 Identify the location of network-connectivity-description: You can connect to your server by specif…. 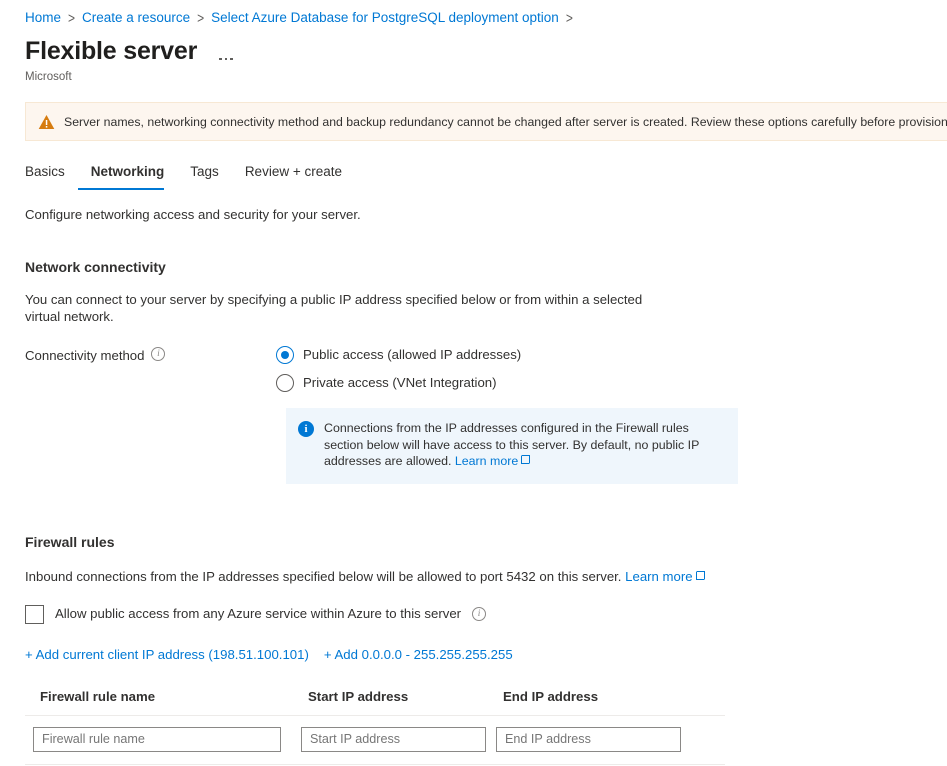
(334, 308).